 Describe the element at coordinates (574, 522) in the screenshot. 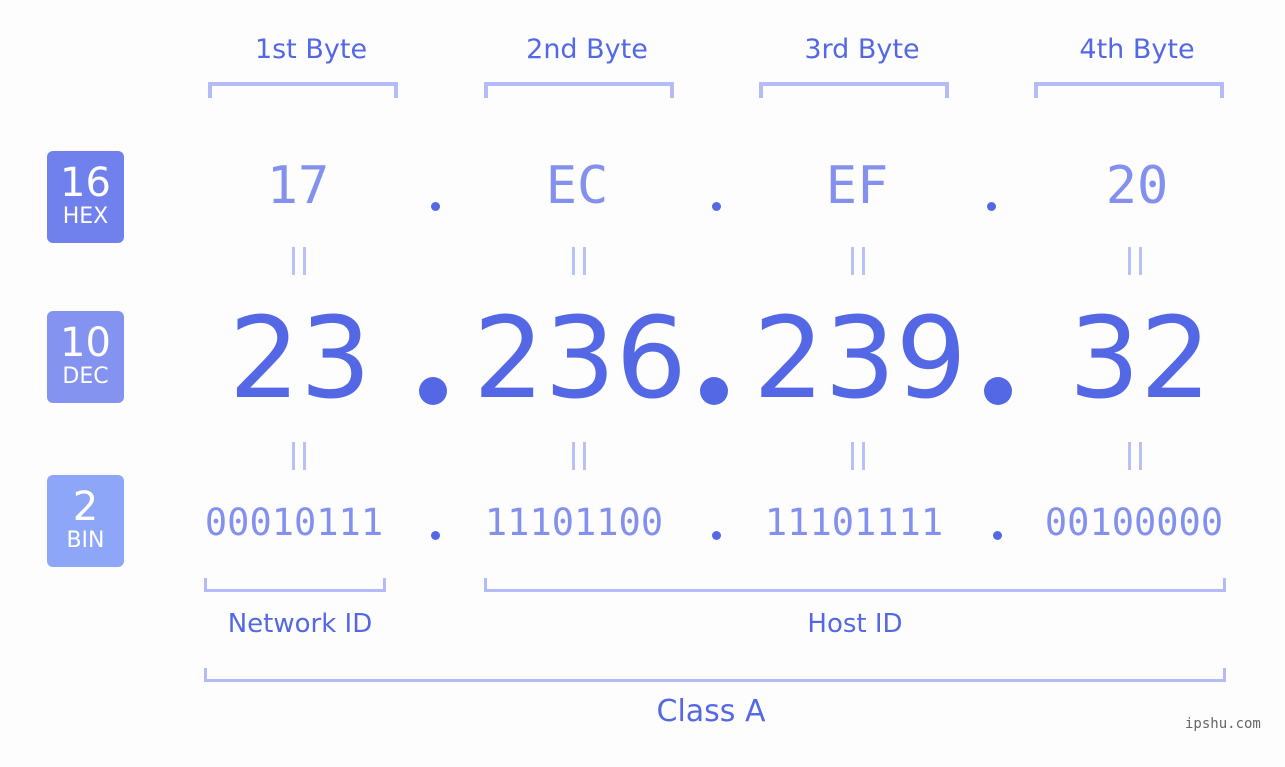

I see `bin-value-2: 11101100` at that location.